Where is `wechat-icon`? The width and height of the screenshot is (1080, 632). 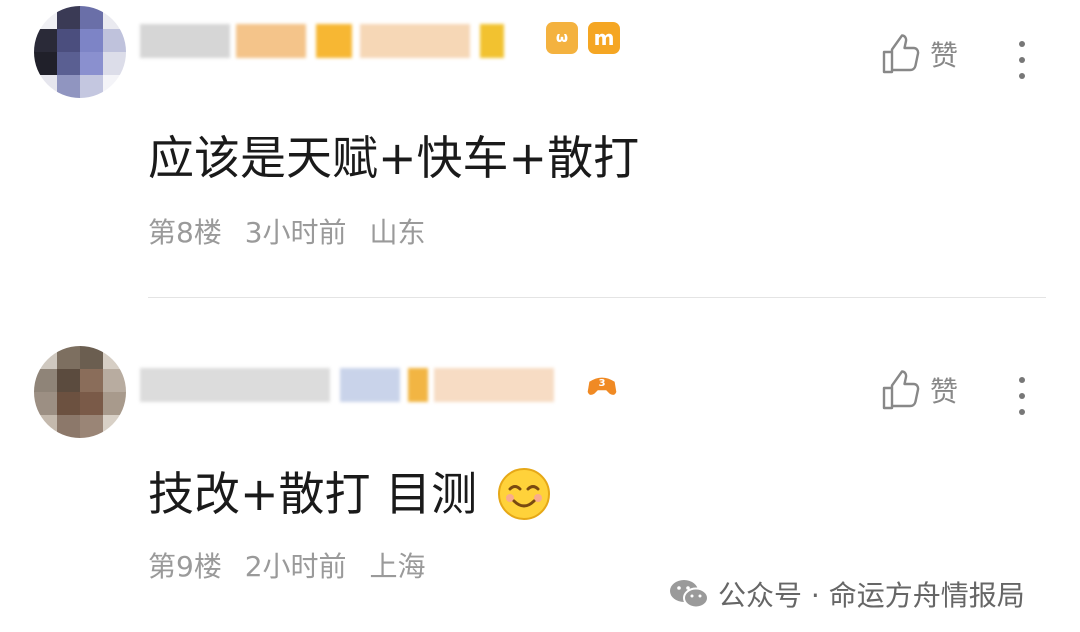 wechat-icon is located at coordinates (689, 594).